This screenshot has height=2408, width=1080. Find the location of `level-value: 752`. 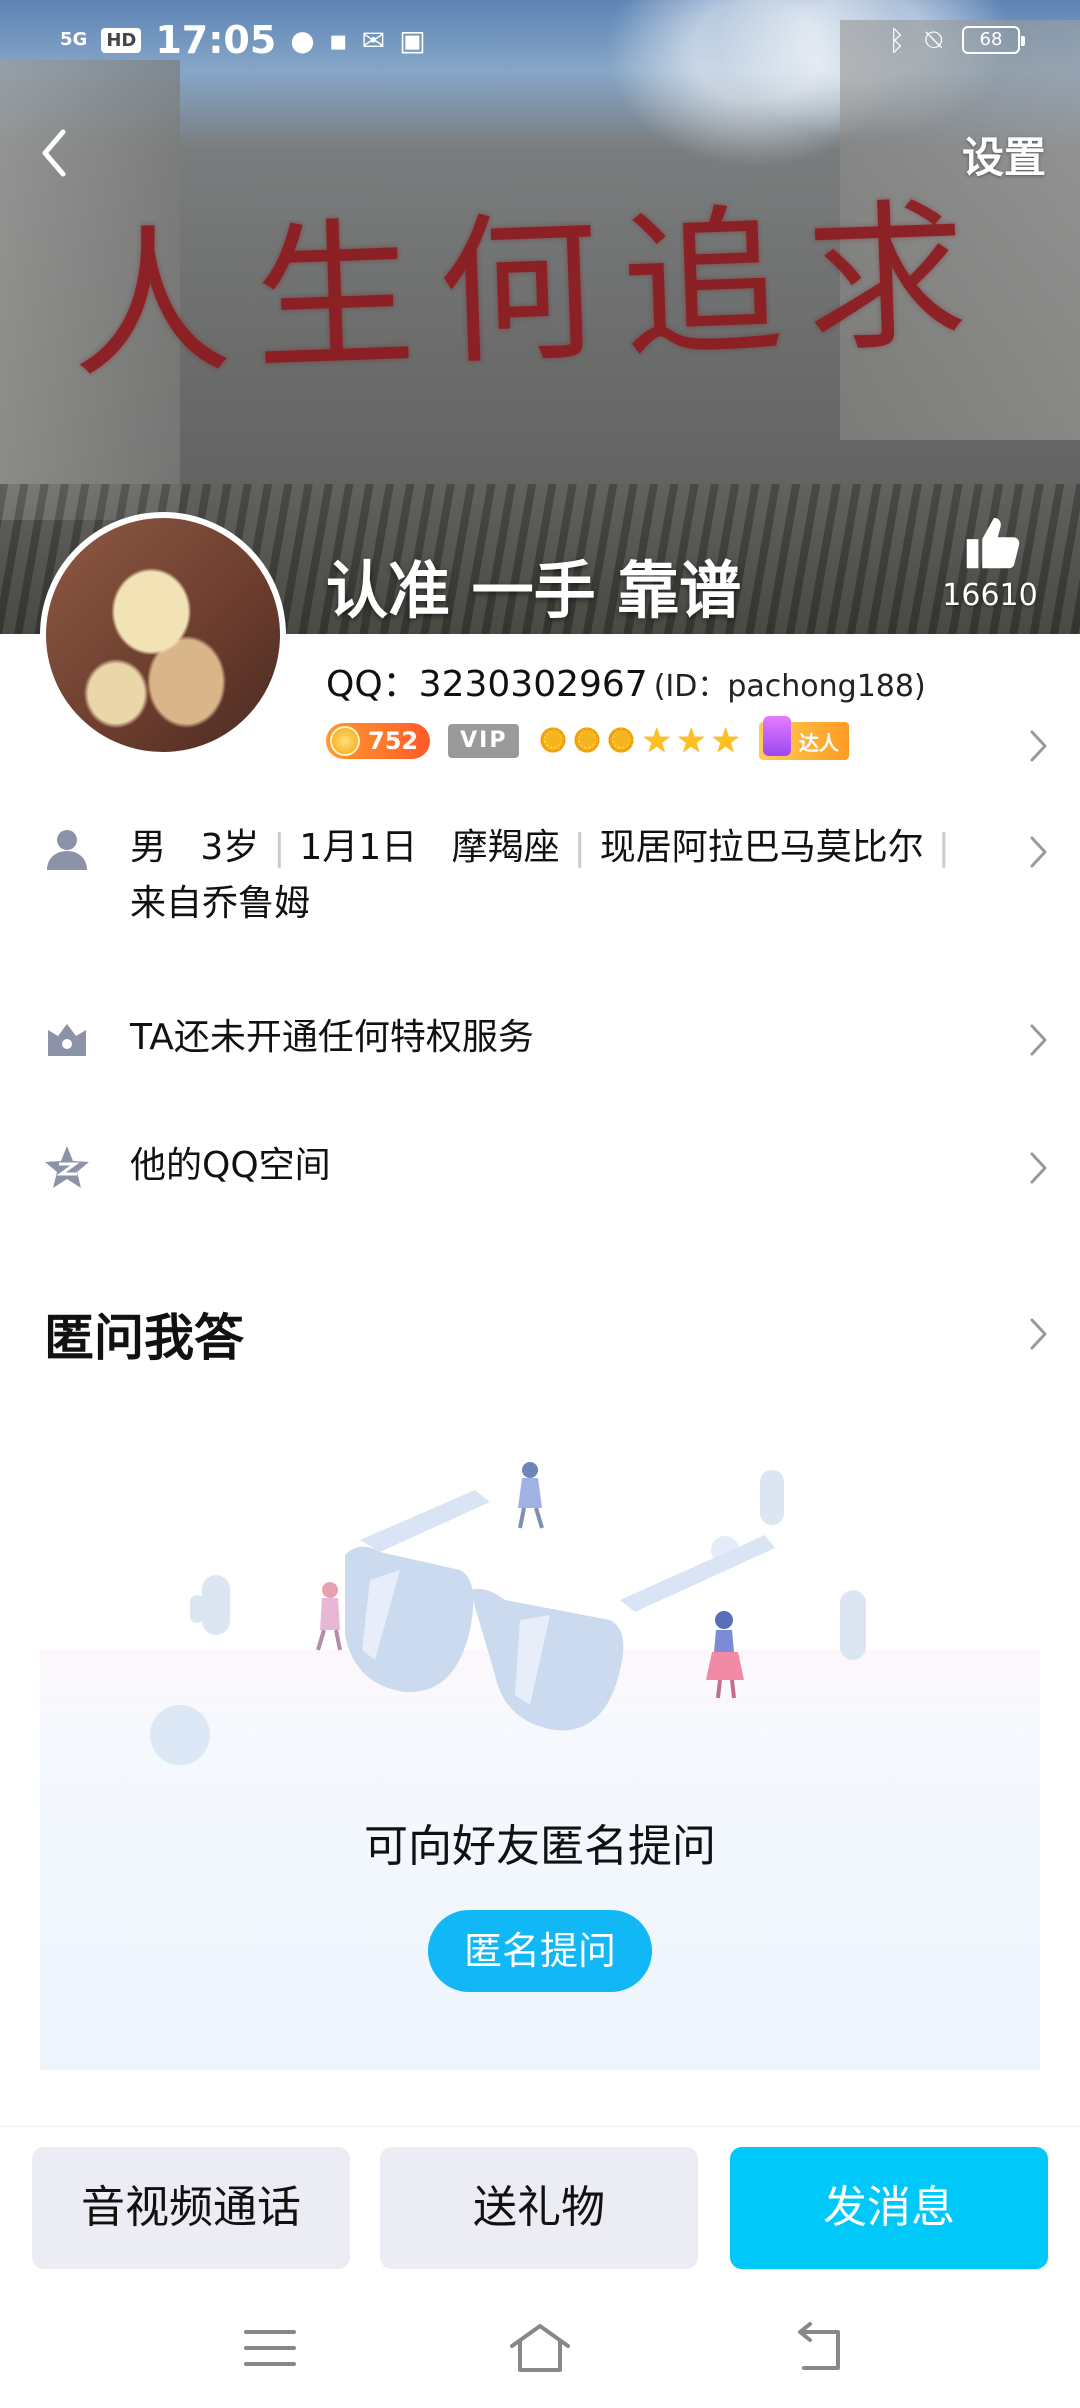

level-value: 752 is located at coordinates (393, 741).